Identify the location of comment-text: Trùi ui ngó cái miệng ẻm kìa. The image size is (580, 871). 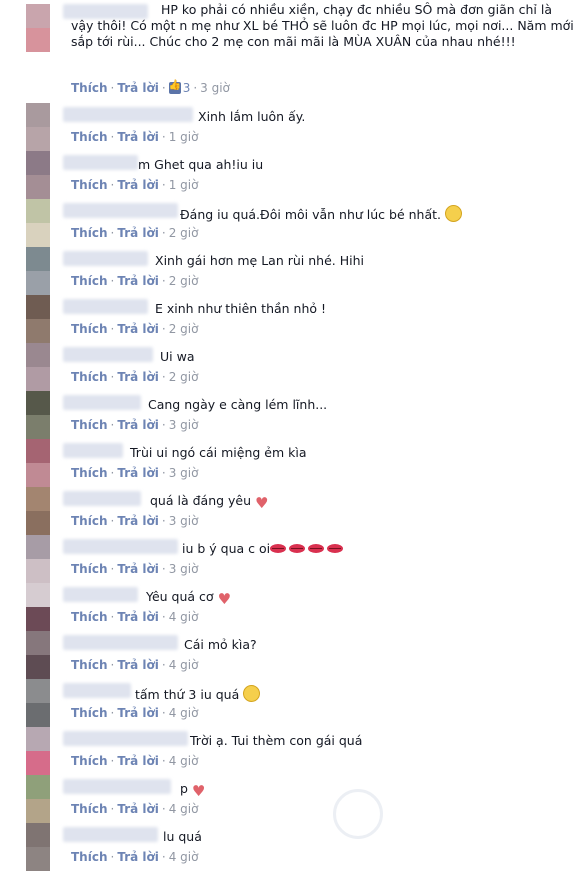
(218, 452).